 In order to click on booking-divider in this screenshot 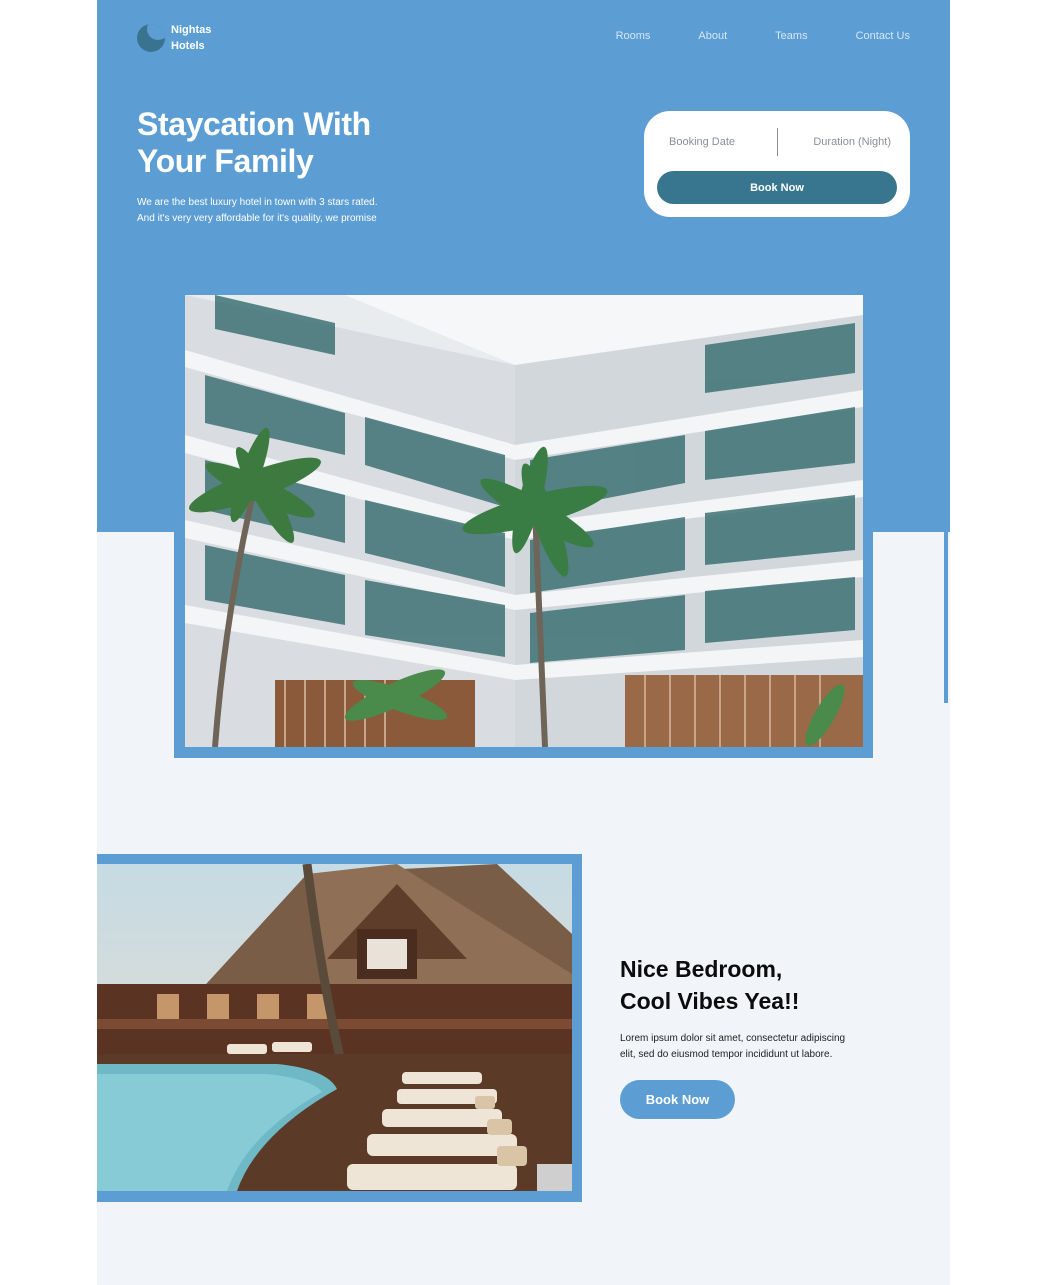, I will do `click(777, 142)`.